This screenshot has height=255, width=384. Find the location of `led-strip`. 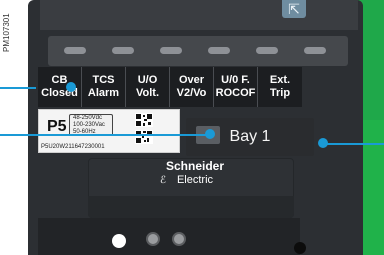

led-strip is located at coordinates (198, 51).